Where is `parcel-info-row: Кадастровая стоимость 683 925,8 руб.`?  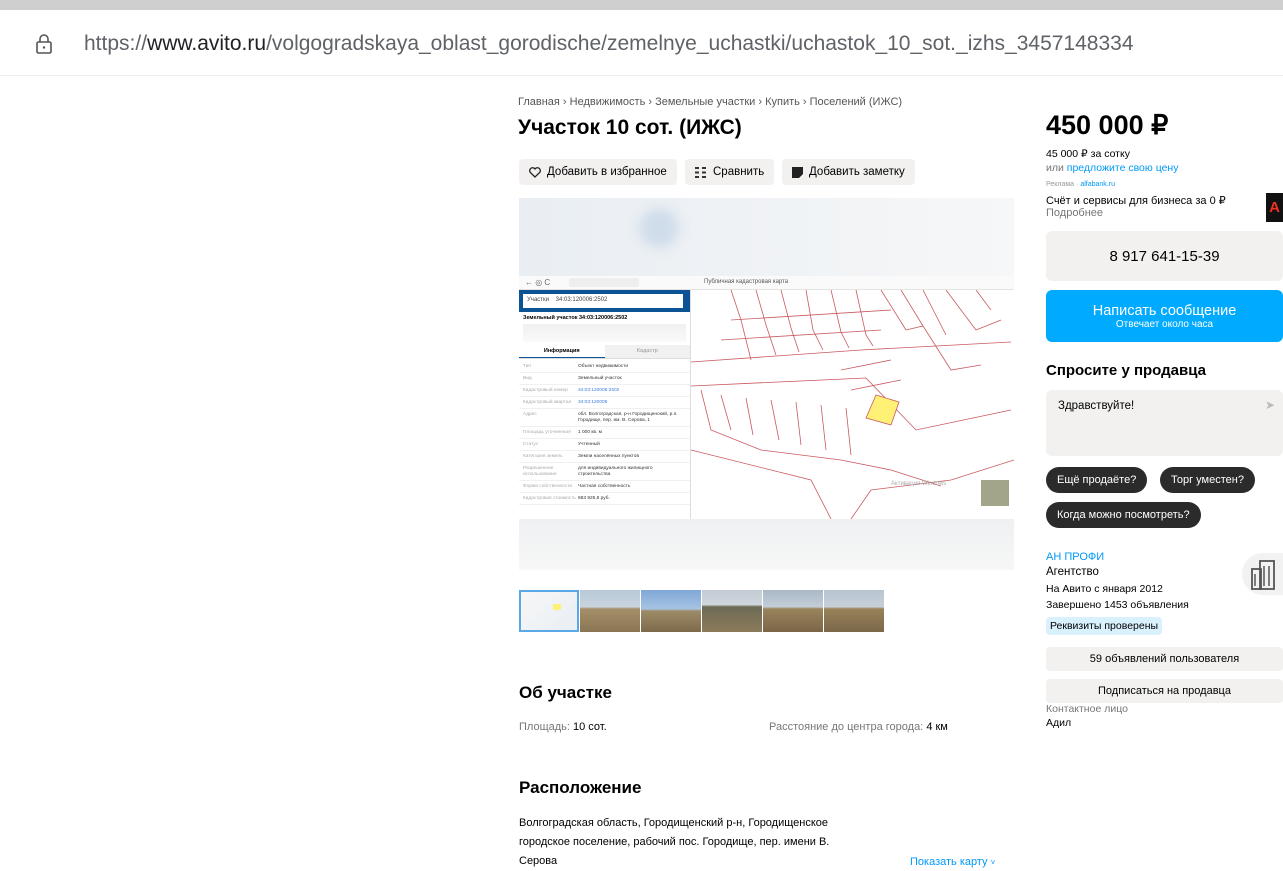
parcel-info-row: Кадастровая стоимость 683 925,8 руб. is located at coordinates (604, 499).